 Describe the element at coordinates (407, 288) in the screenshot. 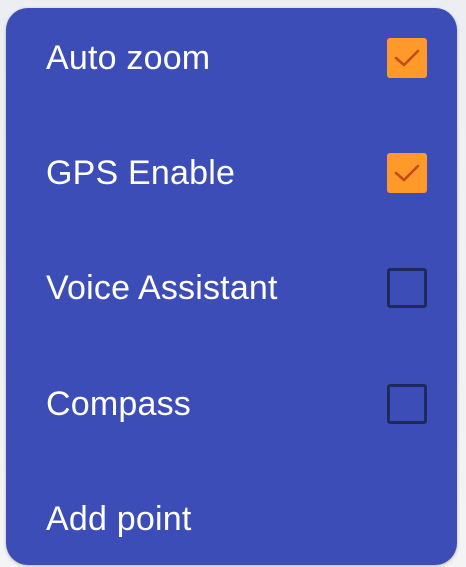

I see `voice-assistant-checkbox` at that location.